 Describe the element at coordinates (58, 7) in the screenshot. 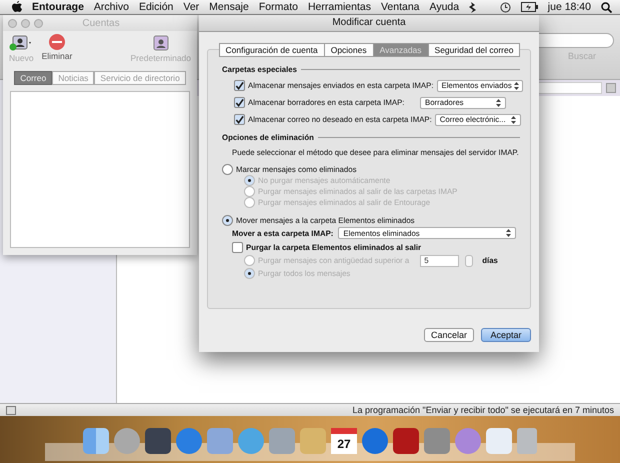

I see `menu-item: Entourage` at that location.